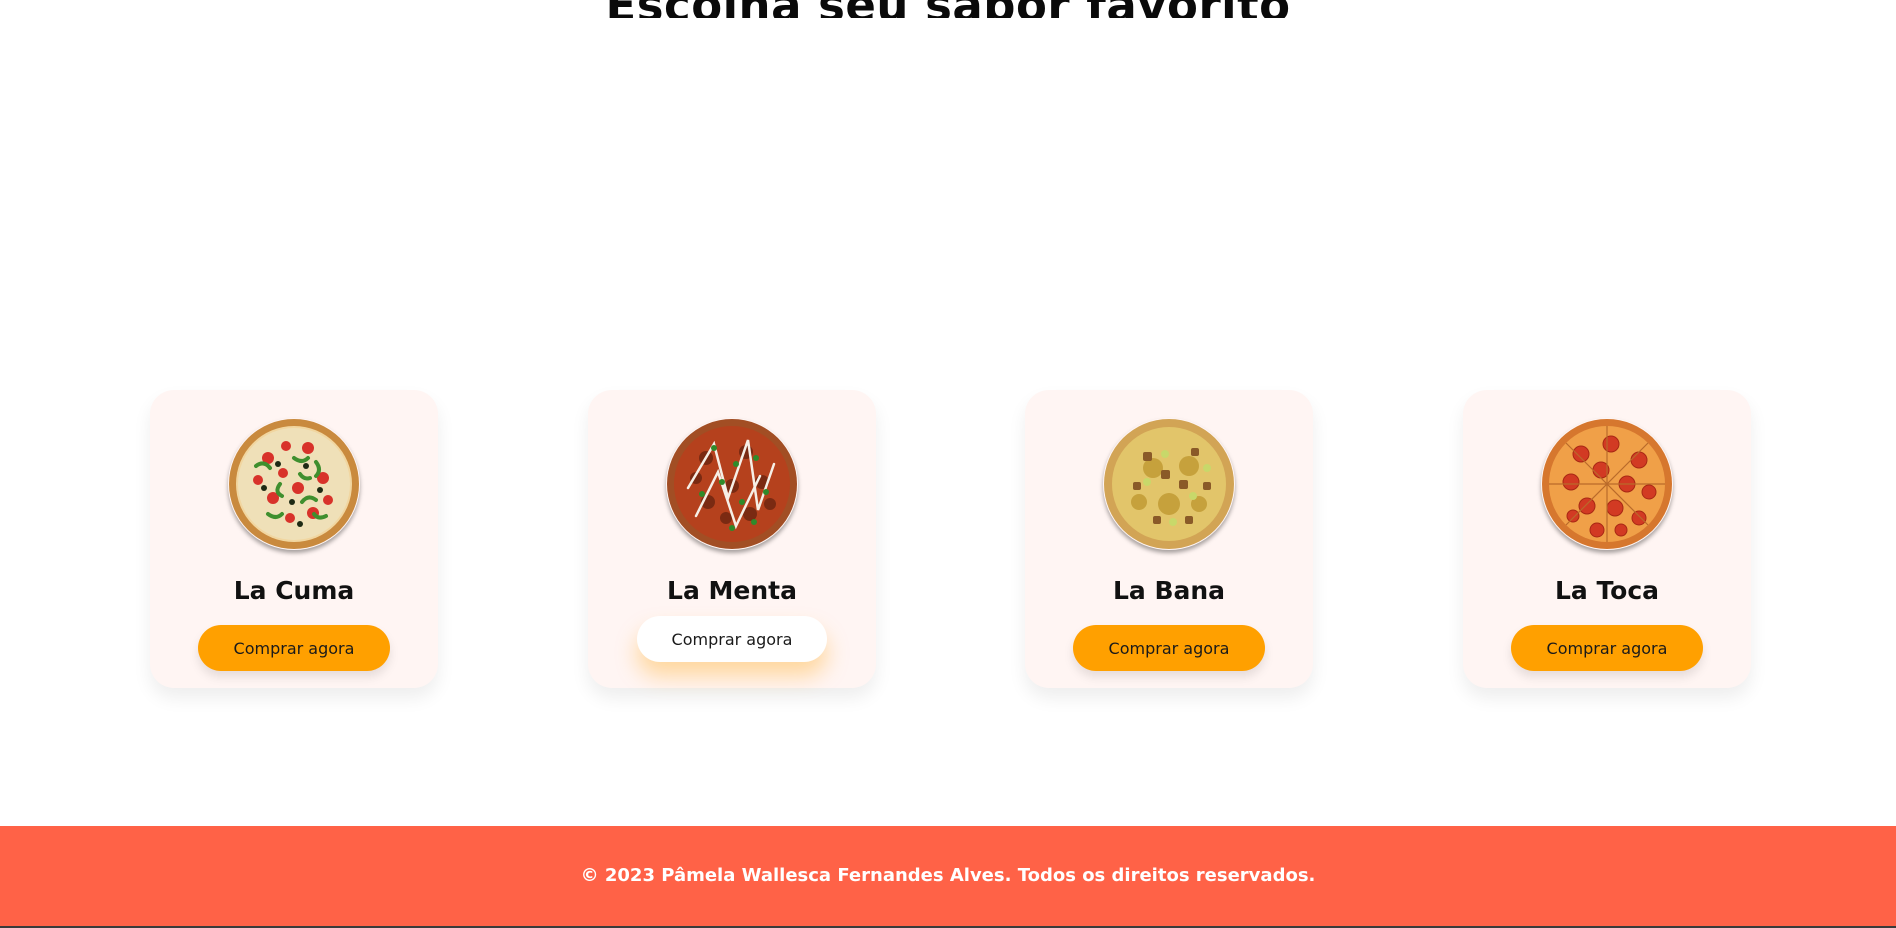 The height and width of the screenshot is (928, 1896). I want to click on product-card: La Cuma Comprar agora, so click(294, 539).